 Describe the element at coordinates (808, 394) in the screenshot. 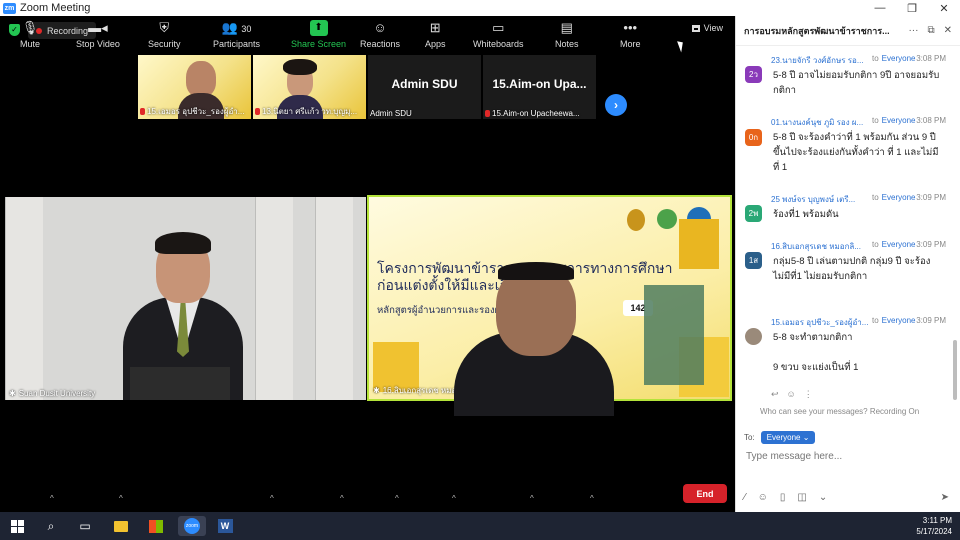

I see `more-actions-icon: ⋮` at that location.